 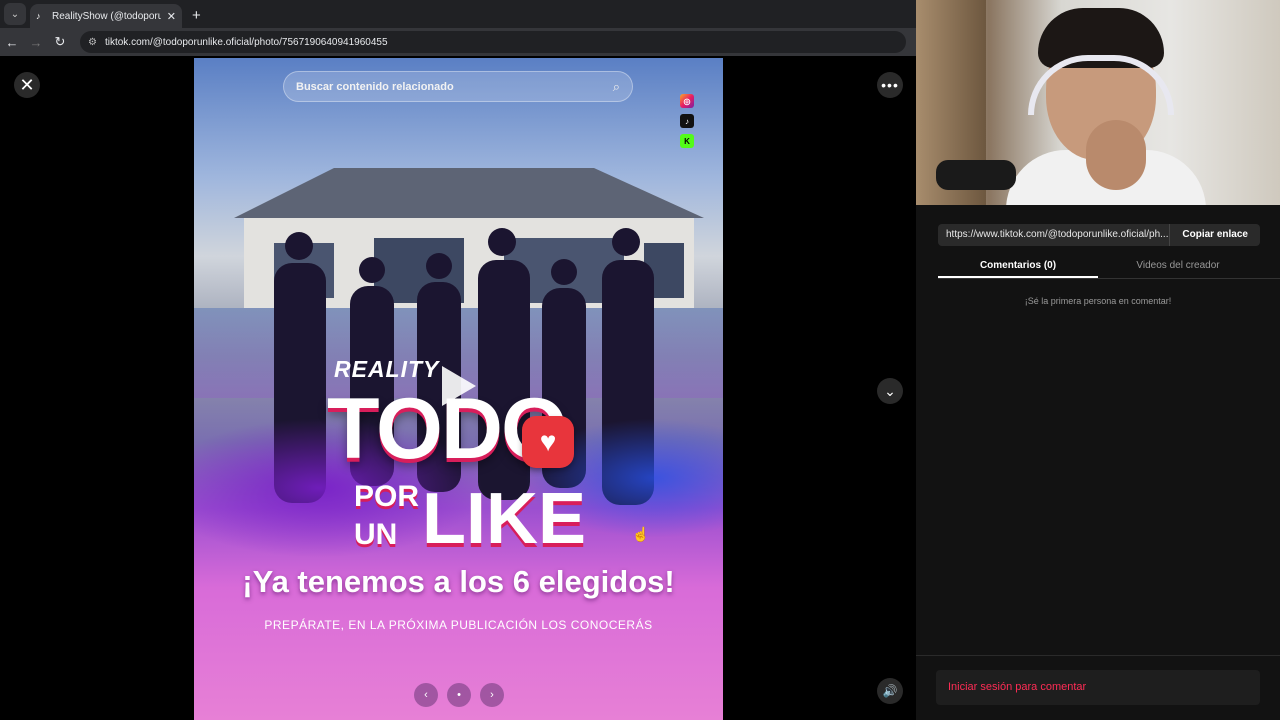 What do you see at coordinates (548, 442) in the screenshot?
I see `heart-icon: ♥` at bounding box center [548, 442].